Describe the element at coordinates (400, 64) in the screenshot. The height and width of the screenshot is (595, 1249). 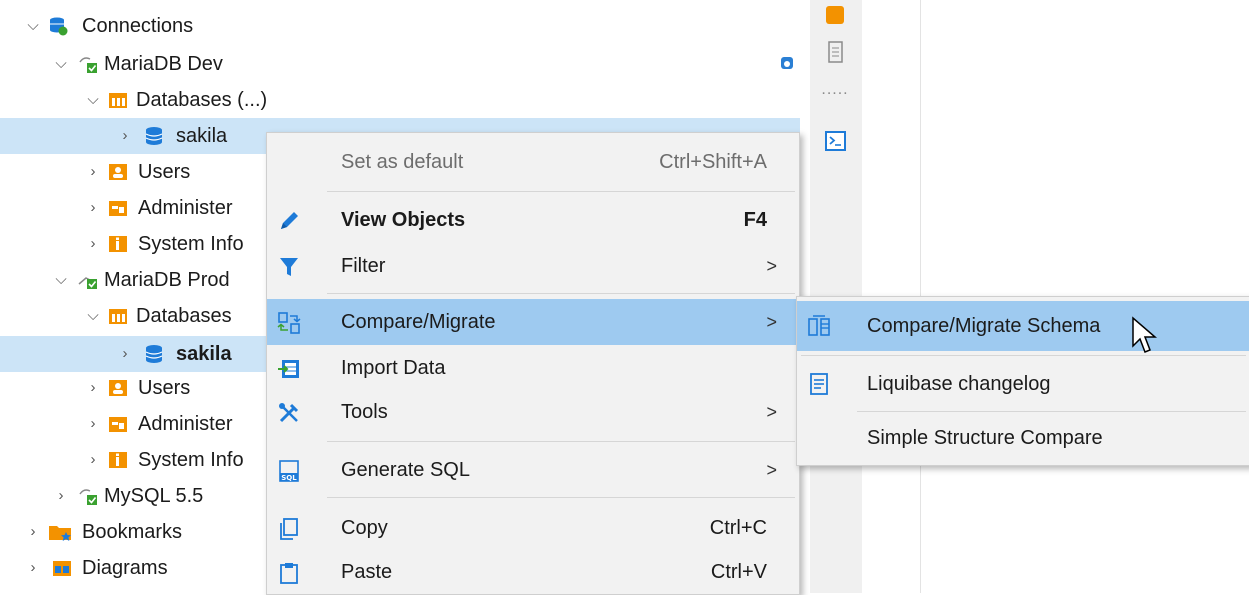
I see `tree-item-mariadb-dev: ⌵ MariaDB Dev` at that location.